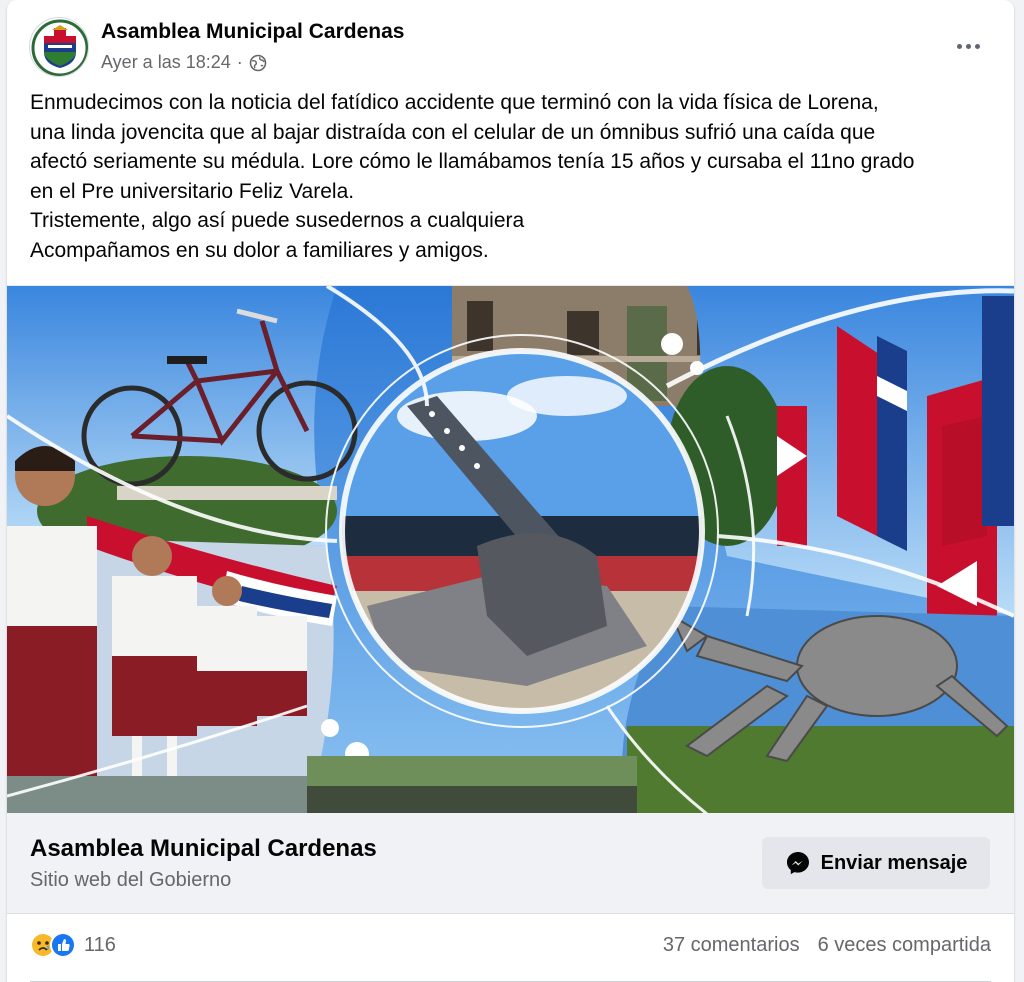  I want to click on post-text-line: en el Pre universitario Feliz Varela., so click(192, 191).